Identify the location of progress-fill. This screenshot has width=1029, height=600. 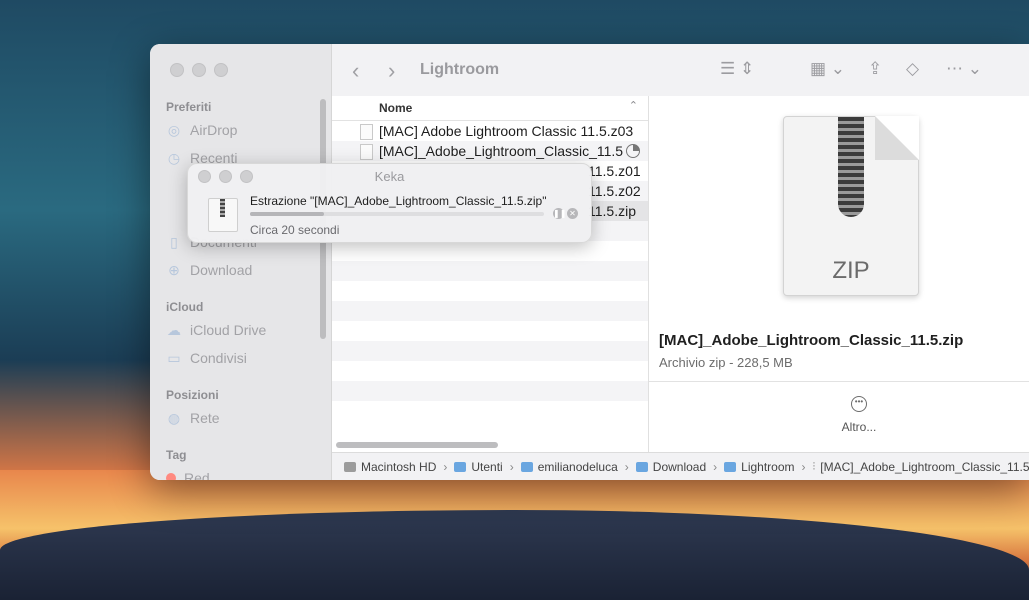
(287, 214).